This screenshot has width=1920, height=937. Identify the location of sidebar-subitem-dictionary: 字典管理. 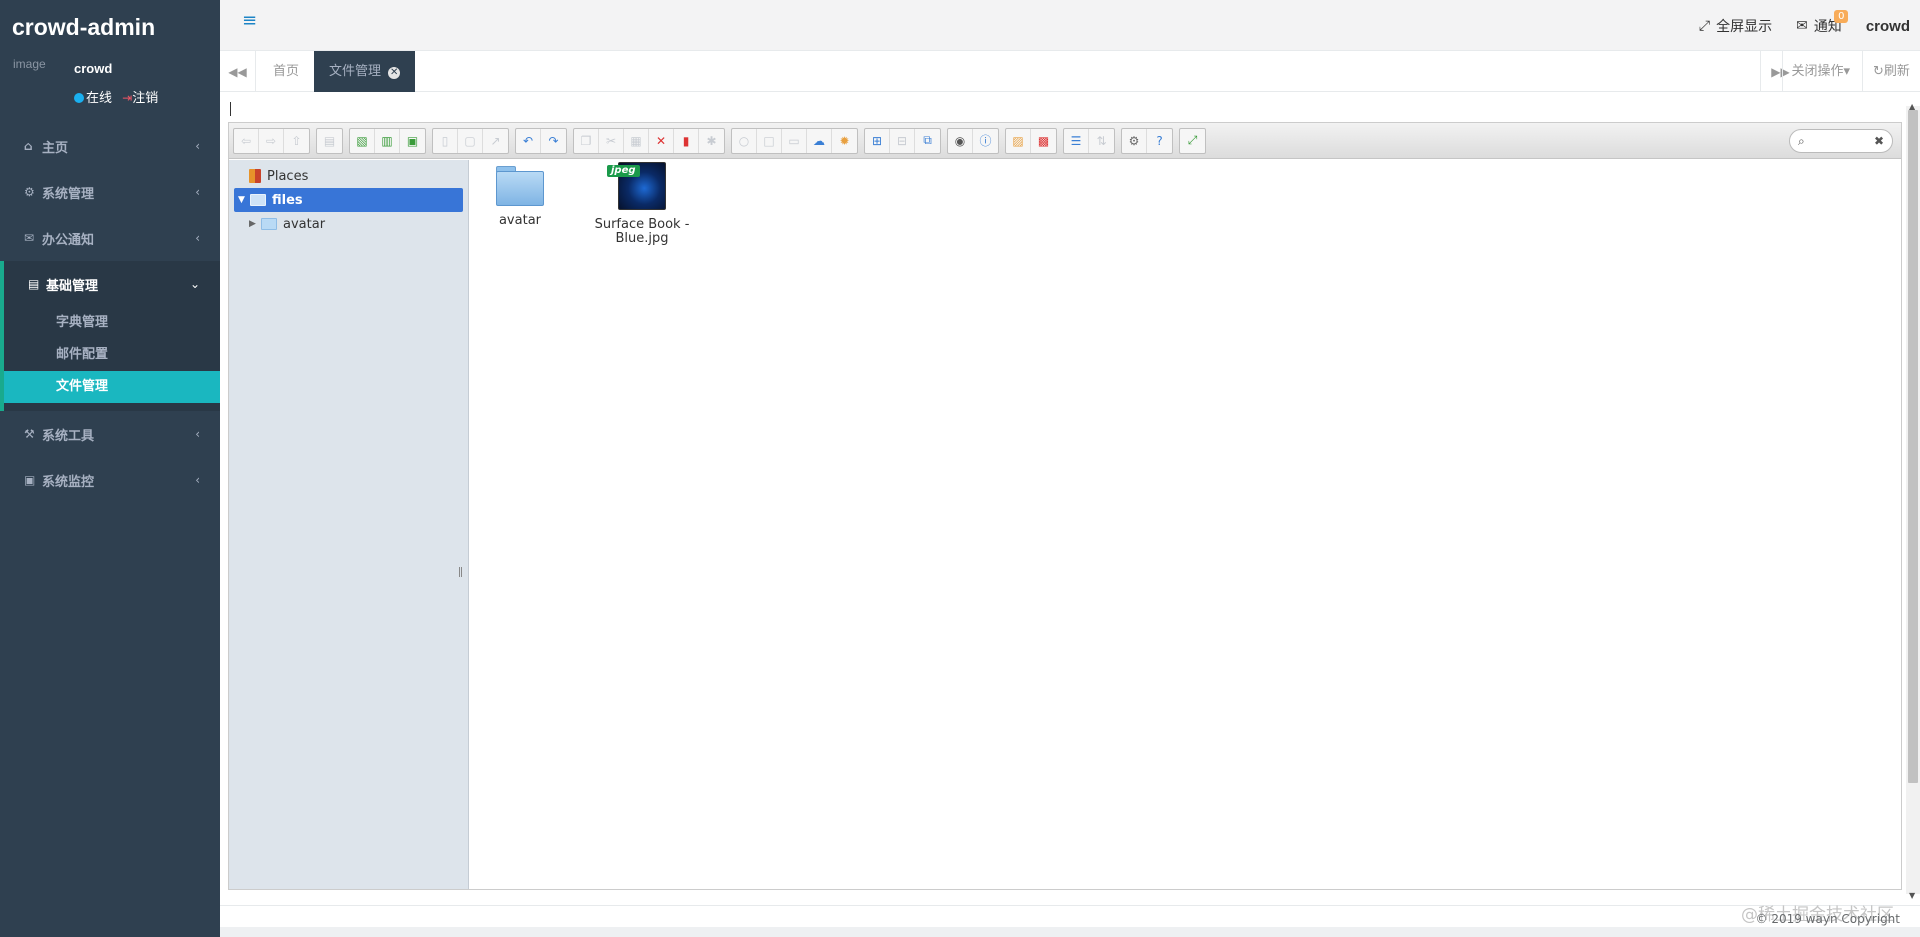
(112, 323).